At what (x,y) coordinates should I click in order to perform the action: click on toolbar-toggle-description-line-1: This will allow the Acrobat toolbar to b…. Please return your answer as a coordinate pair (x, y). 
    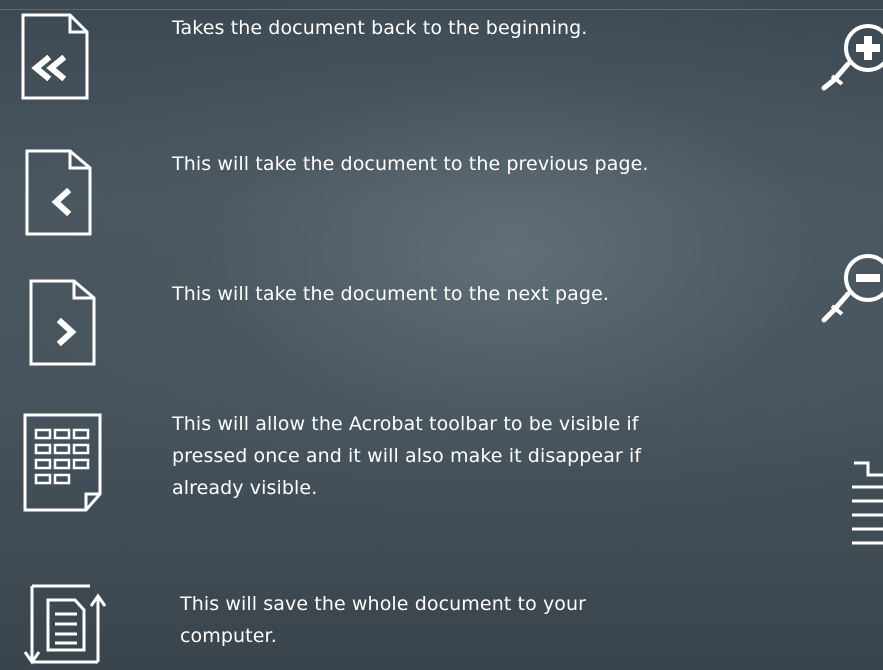
    Looking at the image, I should click on (405, 424).